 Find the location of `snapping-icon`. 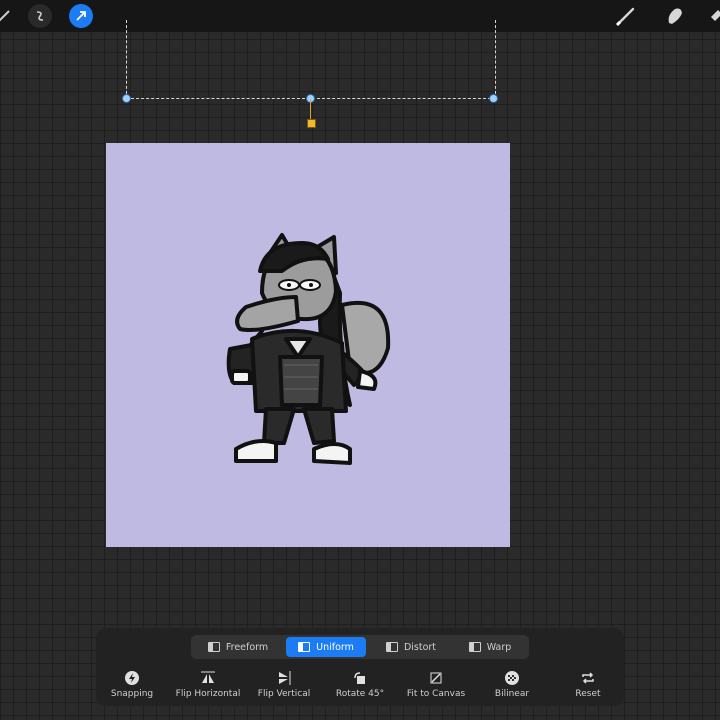

snapping-icon is located at coordinates (132, 678).